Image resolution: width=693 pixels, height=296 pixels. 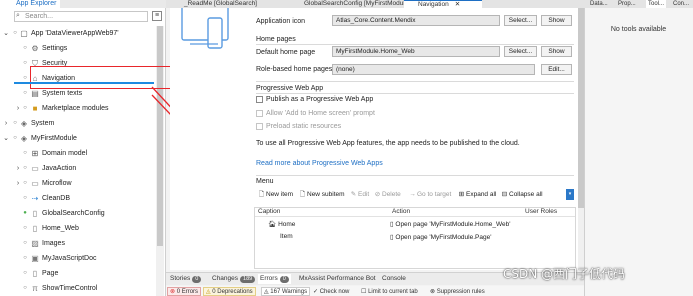 What do you see at coordinates (78, 183) in the screenshot?
I see `tree-item-microflow: › ○ ▭ Microflow` at bounding box center [78, 183].